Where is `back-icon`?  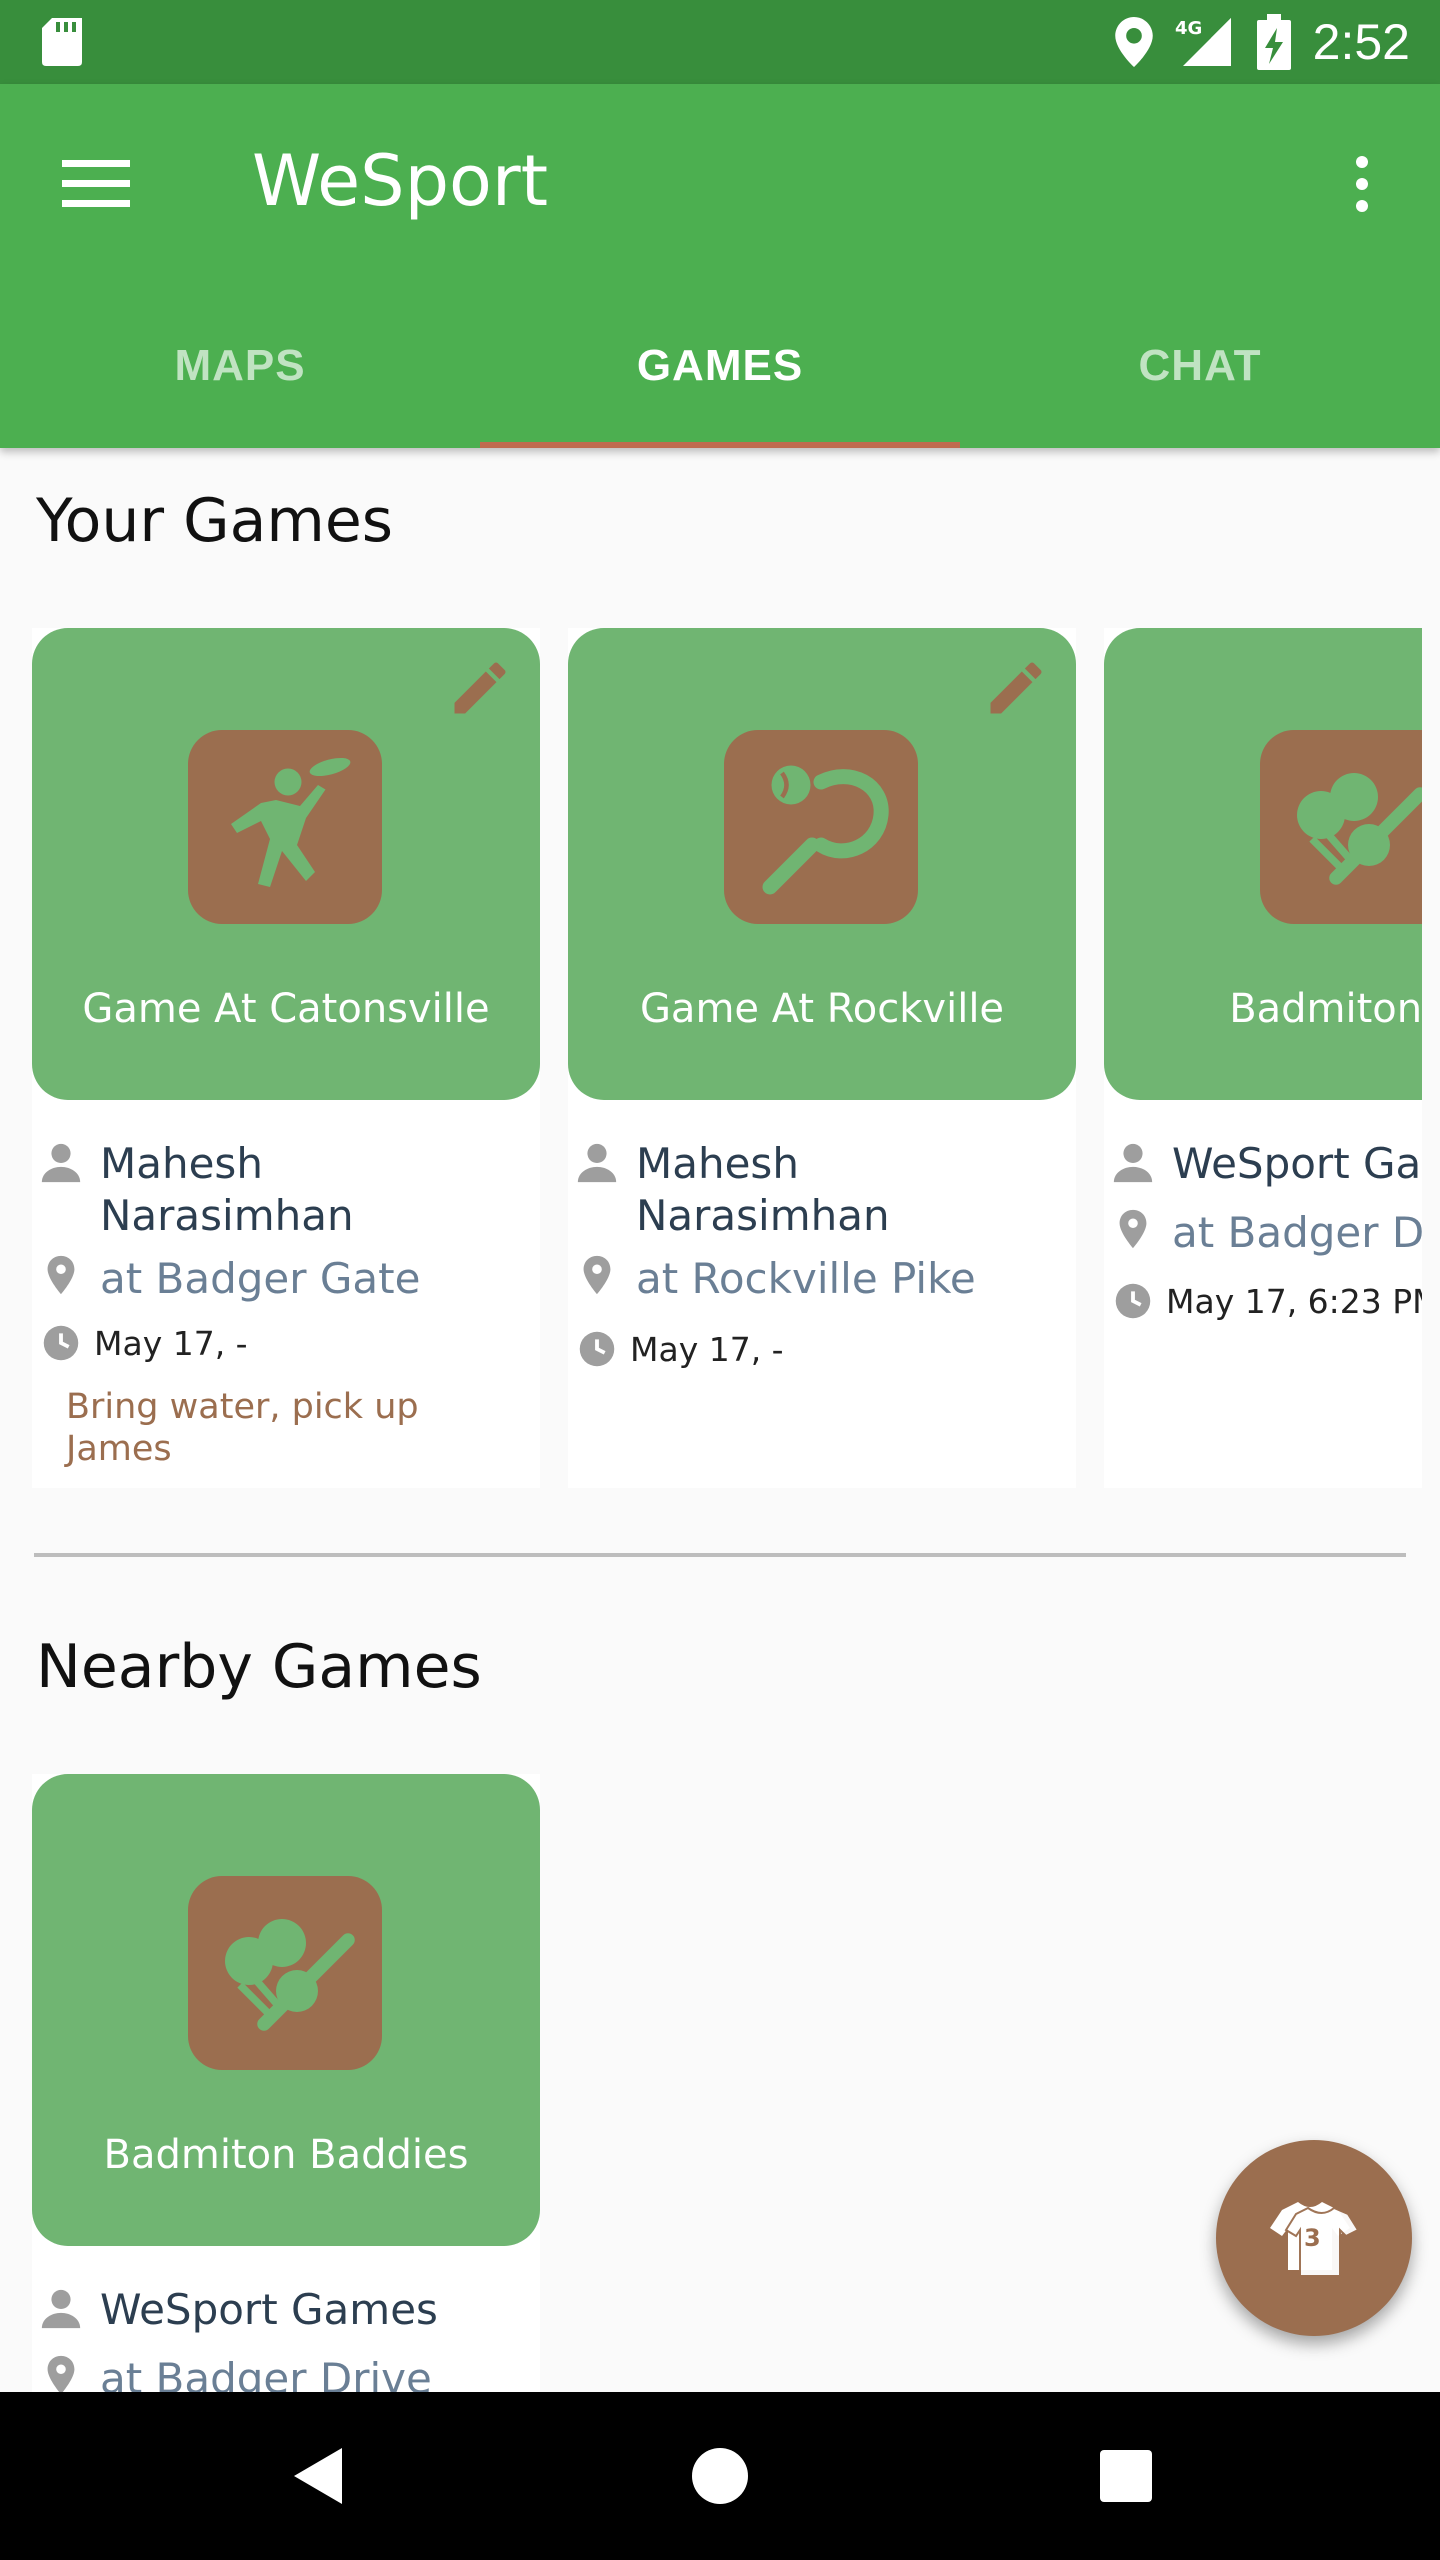
back-icon is located at coordinates (320, 2476).